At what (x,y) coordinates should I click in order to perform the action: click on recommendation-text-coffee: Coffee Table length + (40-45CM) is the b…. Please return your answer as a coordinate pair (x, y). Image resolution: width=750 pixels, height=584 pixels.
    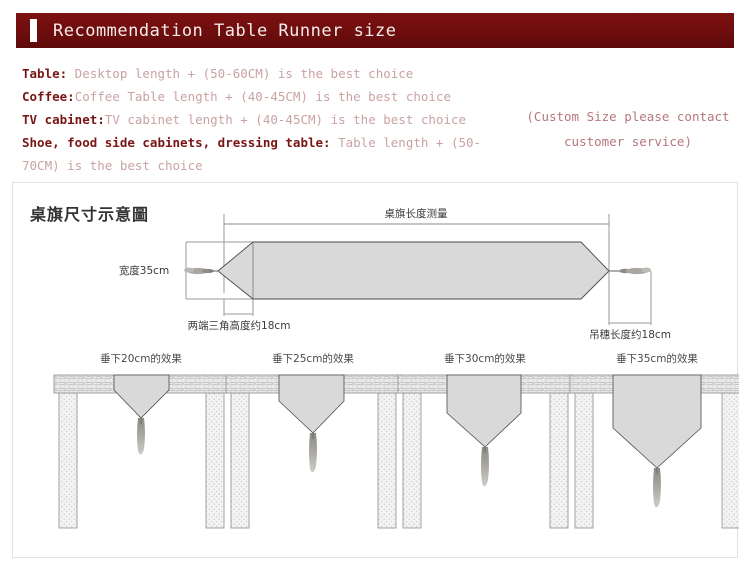
    Looking at the image, I should click on (262, 96).